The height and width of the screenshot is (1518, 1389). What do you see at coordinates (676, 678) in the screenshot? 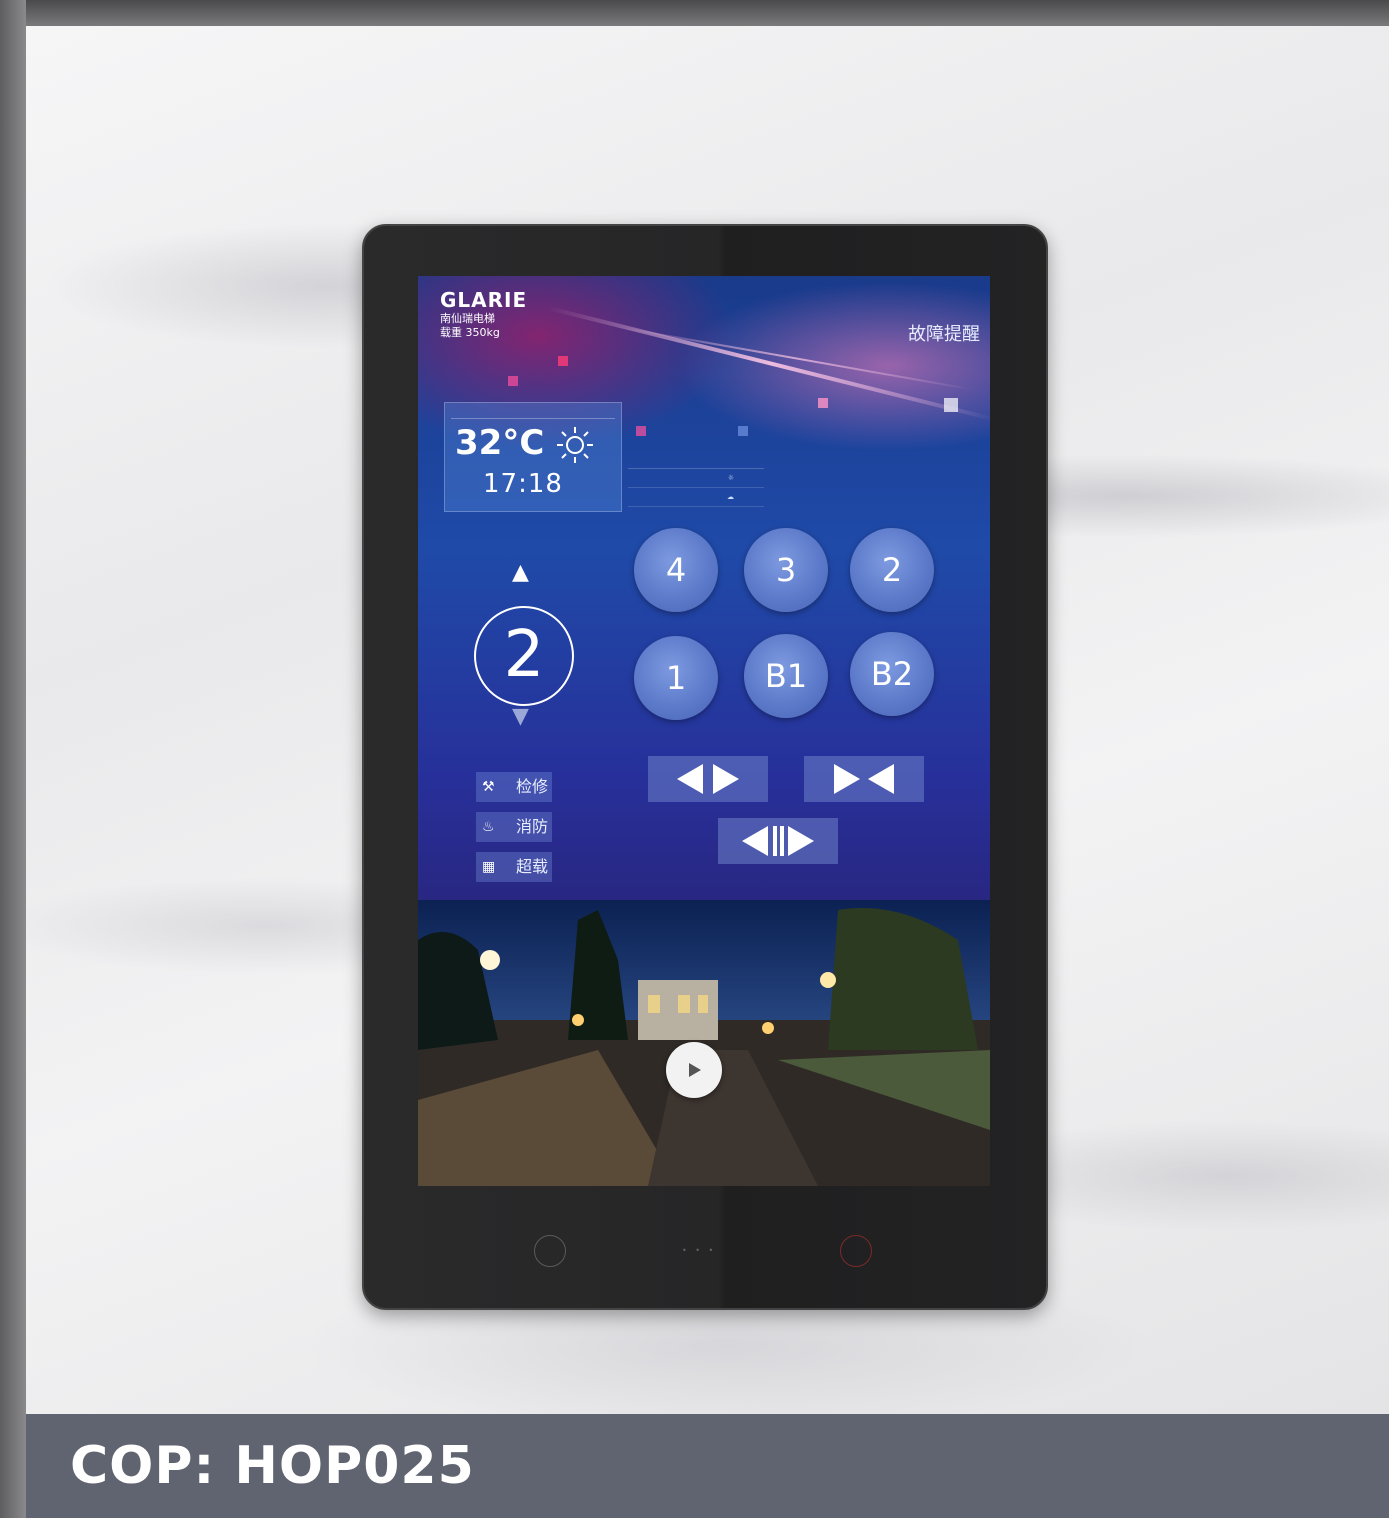
I see `floor-button-1: 1` at bounding box center [676, 678].